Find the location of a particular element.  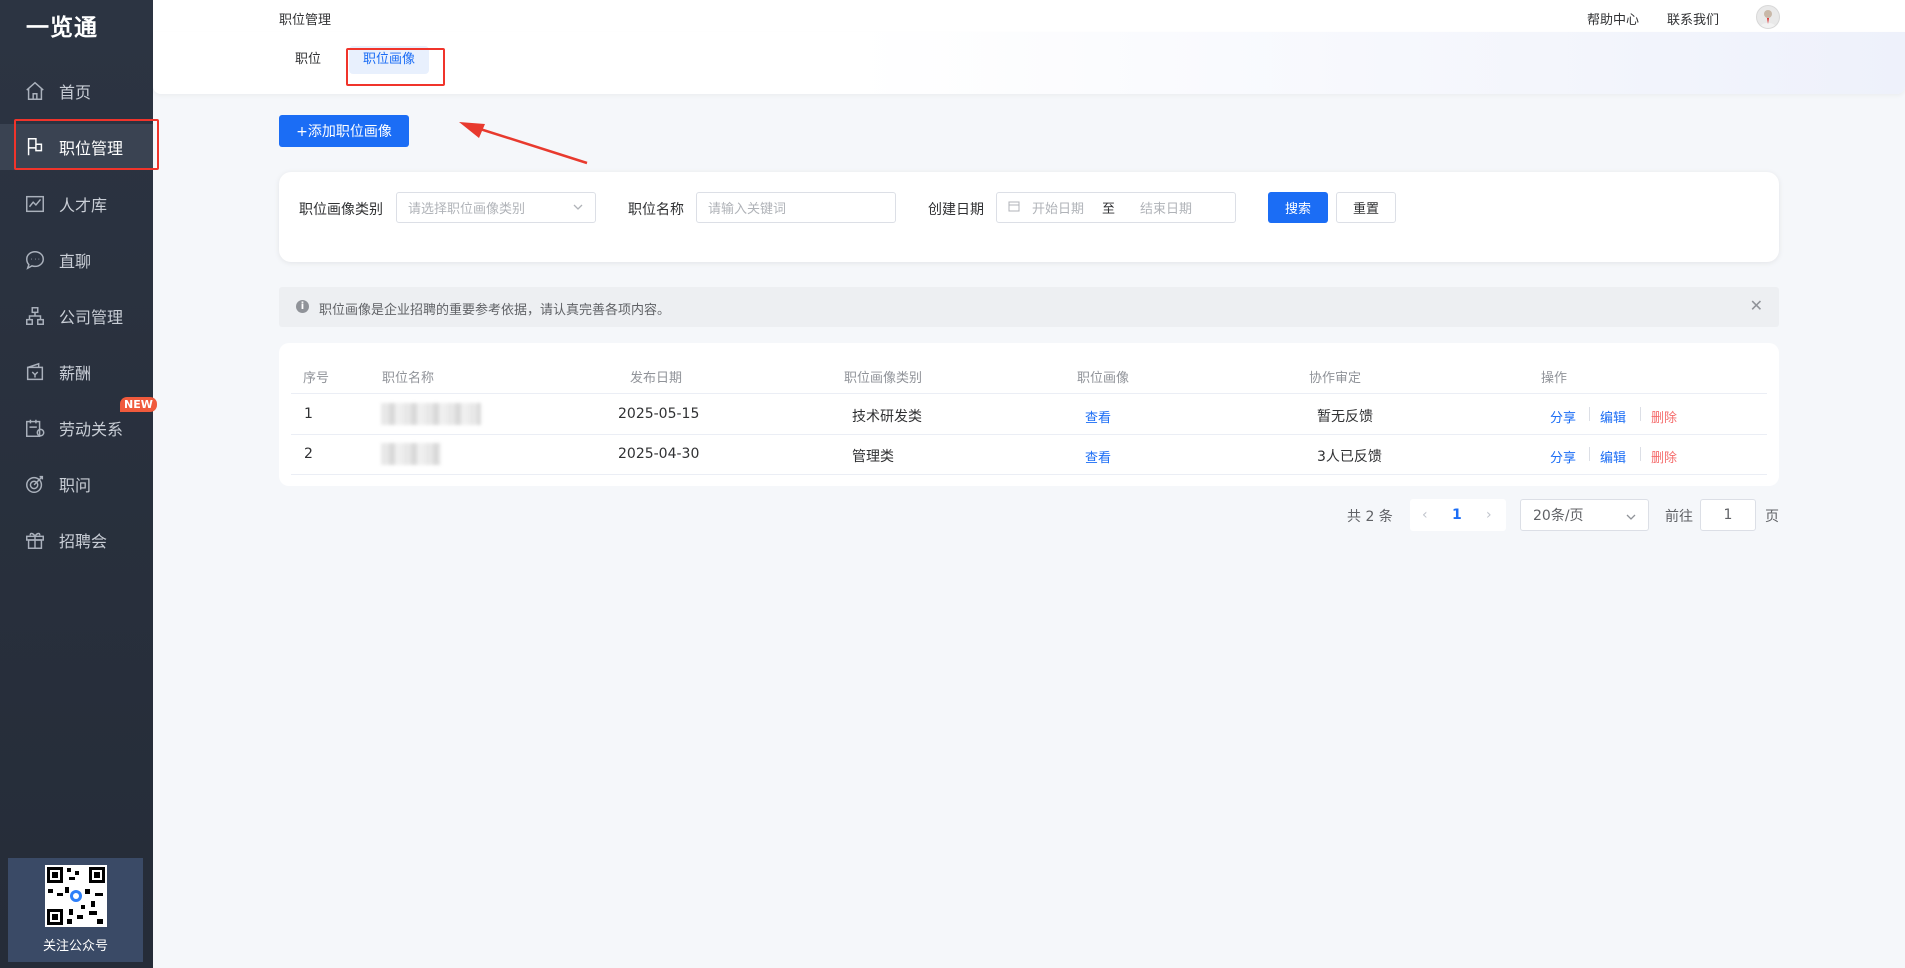

close-icon: ✕ is located at coordinates (1756, 305).